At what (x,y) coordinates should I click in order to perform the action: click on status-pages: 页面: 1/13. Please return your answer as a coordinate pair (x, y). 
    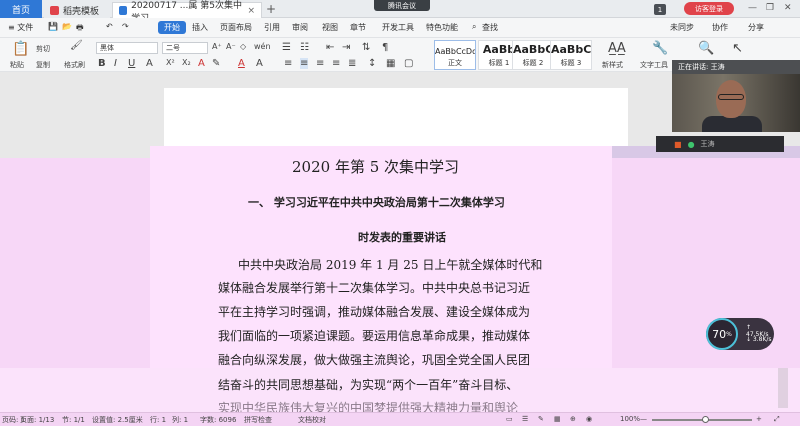
    Looking at the image, I should click on (37, 420).